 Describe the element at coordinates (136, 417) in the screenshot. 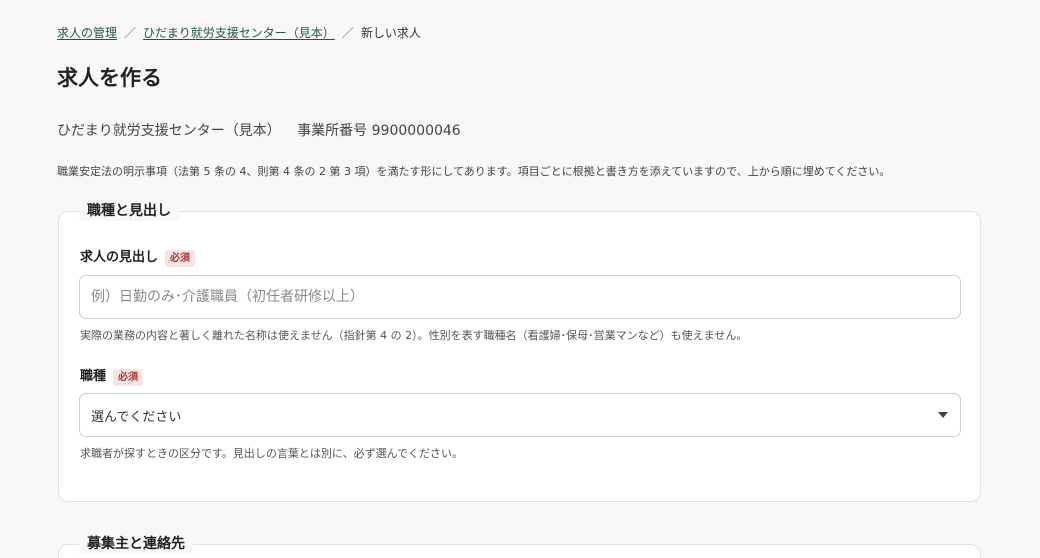

I see `occupation-select-value: 選んでください` at that location.